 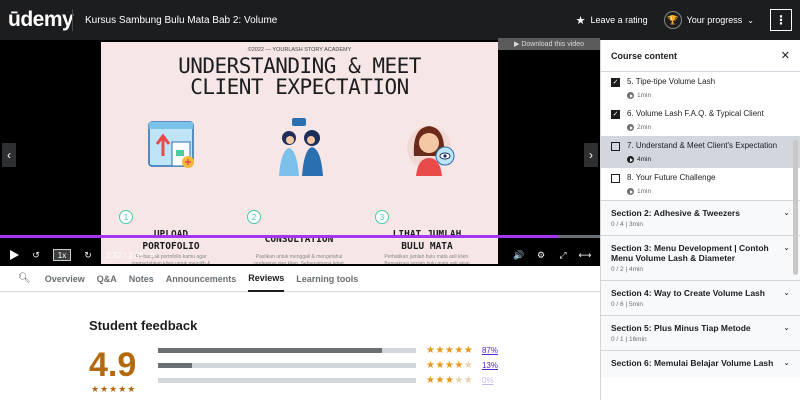 What do you see at coordinates (644, 127) in the screenshot?
I see `lecture-duration: 2min` at bounding box center [644, 127].